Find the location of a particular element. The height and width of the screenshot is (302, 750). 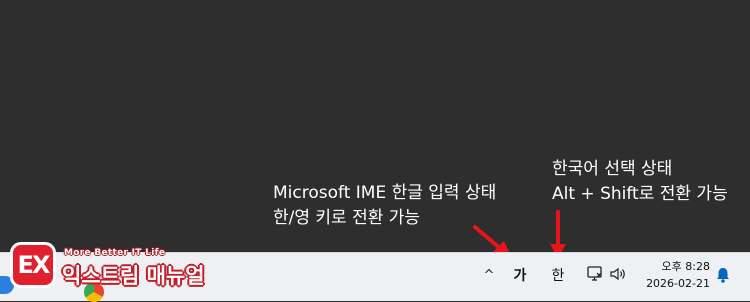

logo-subtitle: More Better IT Life is located at coordinates (115, 253).